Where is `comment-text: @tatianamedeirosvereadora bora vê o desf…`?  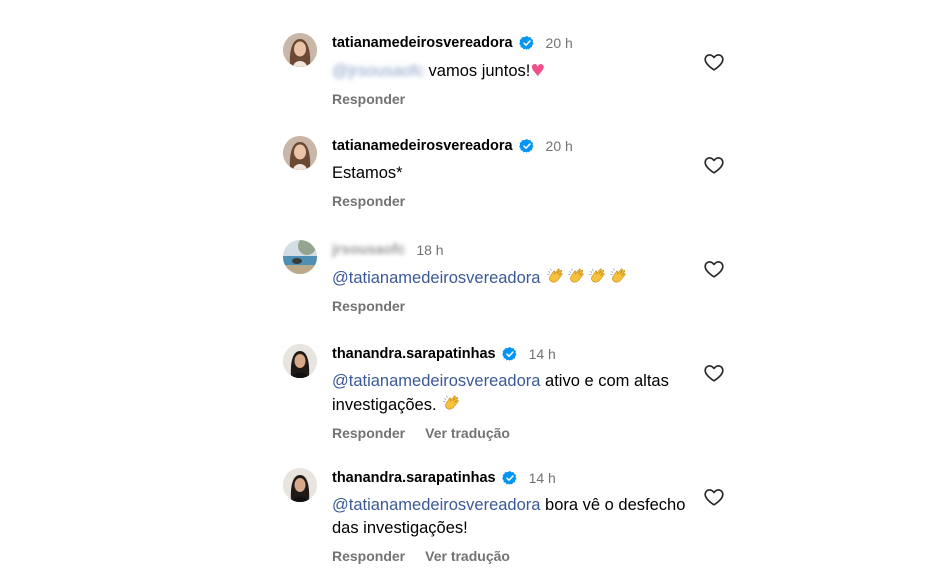 comment-text: @tatianamedeirosvereadora bora vê o desf… is located at coordinates (517, 517).